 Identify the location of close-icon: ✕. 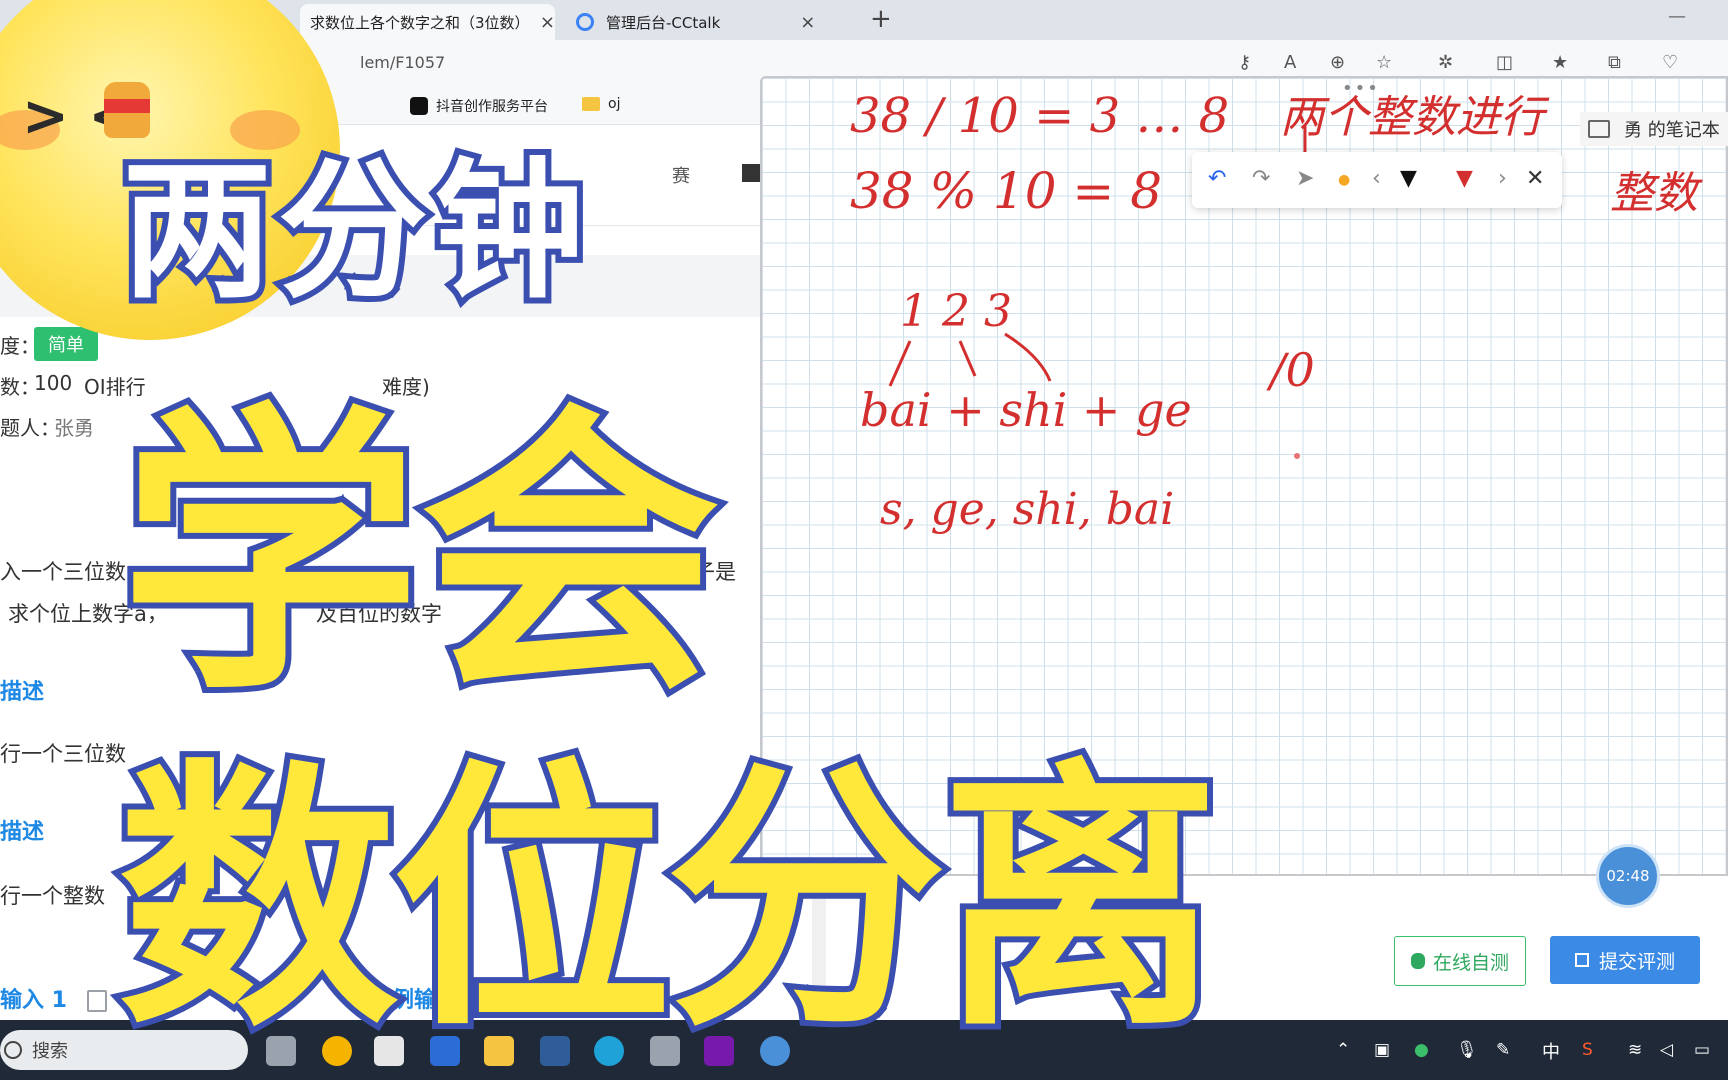
(1535, 178).